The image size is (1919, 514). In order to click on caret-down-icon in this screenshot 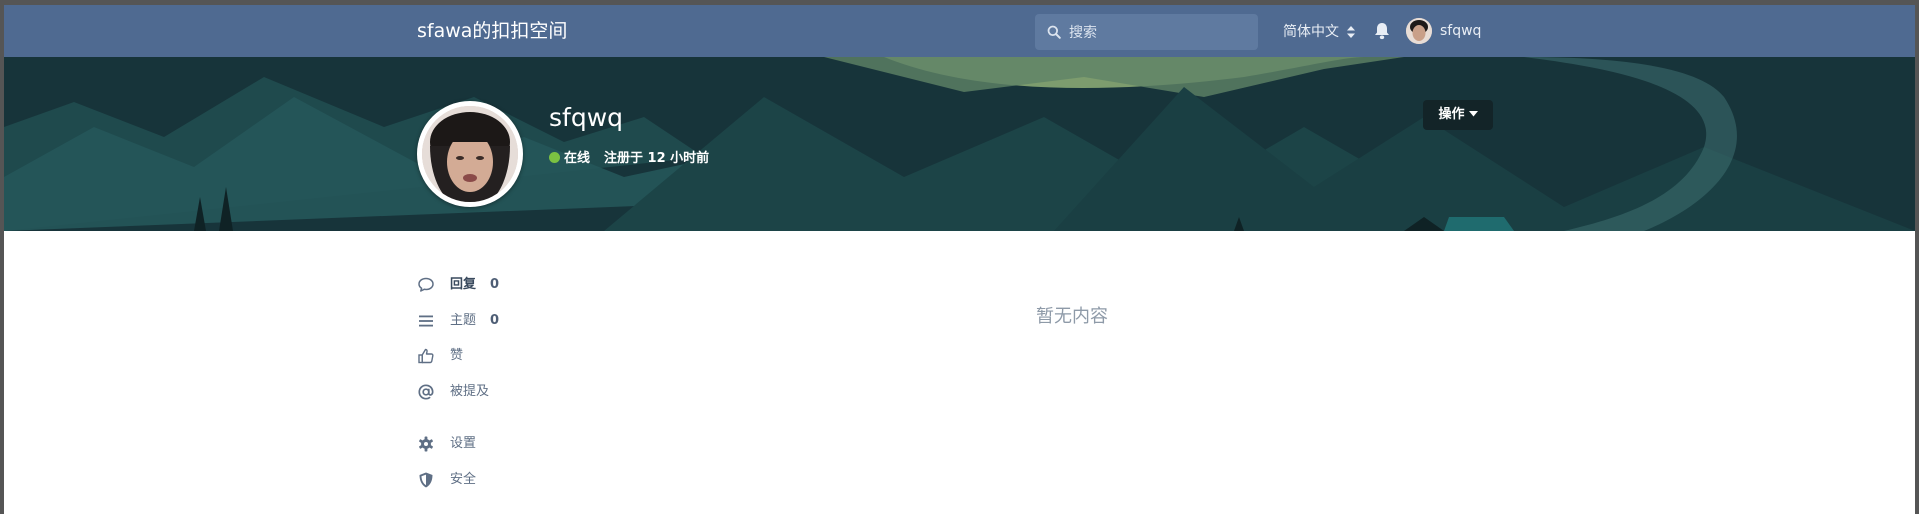, I will do `click(1473, 114)`.